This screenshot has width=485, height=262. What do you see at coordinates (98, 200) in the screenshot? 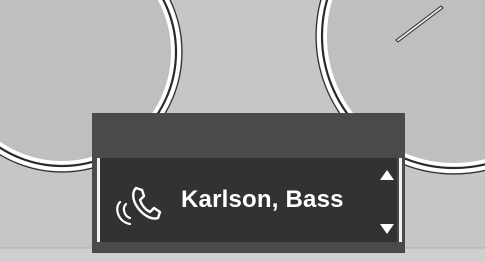
I see `left-screen-bracket` at bounding box center [98, 200].